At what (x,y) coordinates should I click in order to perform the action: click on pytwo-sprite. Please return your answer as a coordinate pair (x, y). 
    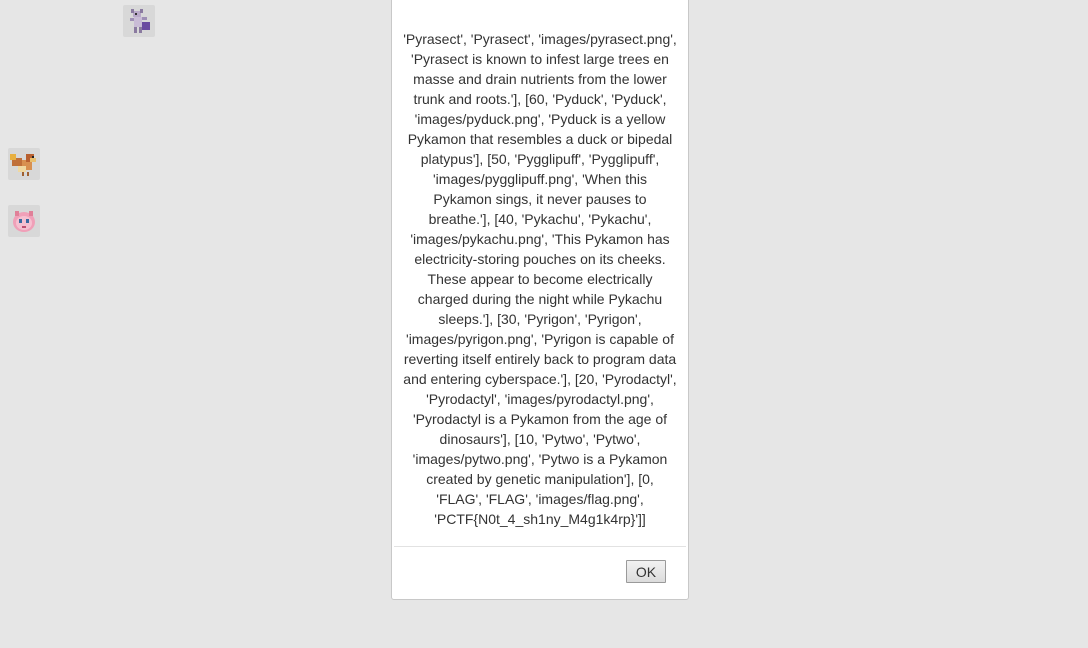
    Looking at the image, I should click on (139, 21).